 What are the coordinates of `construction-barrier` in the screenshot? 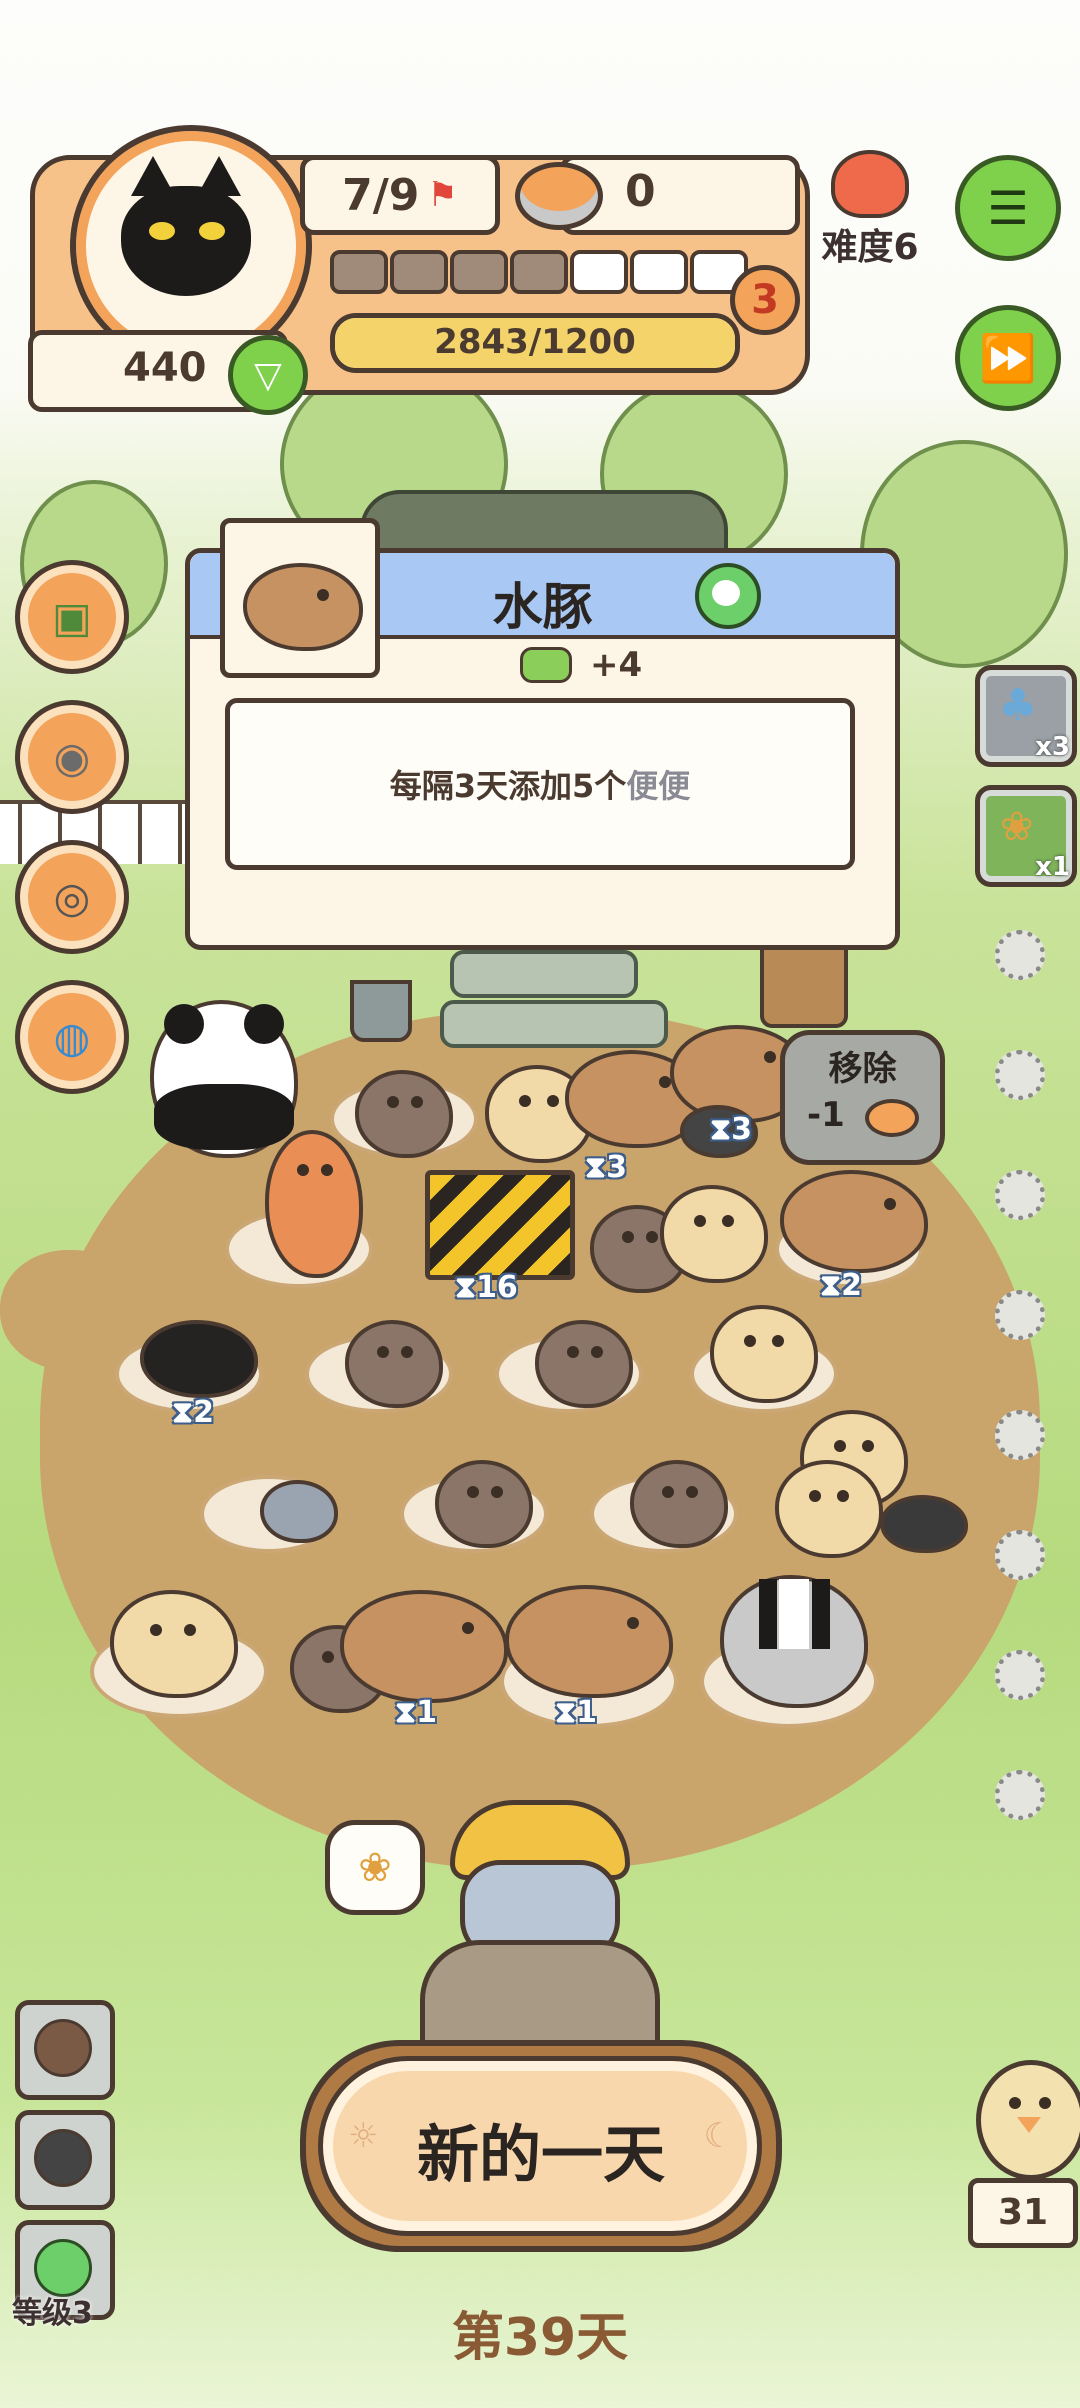 It's located at (500, 1225).